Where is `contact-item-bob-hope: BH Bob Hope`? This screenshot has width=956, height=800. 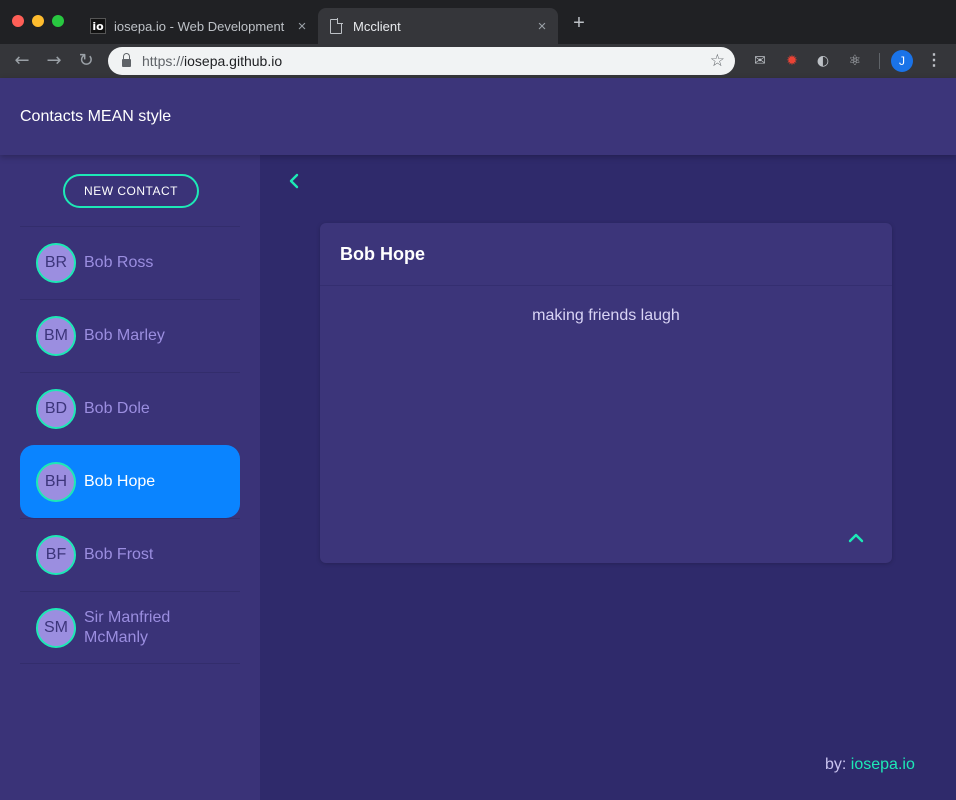
contact-item-bob-hope: BH Bob Hope is located at coordinates (130, 481).